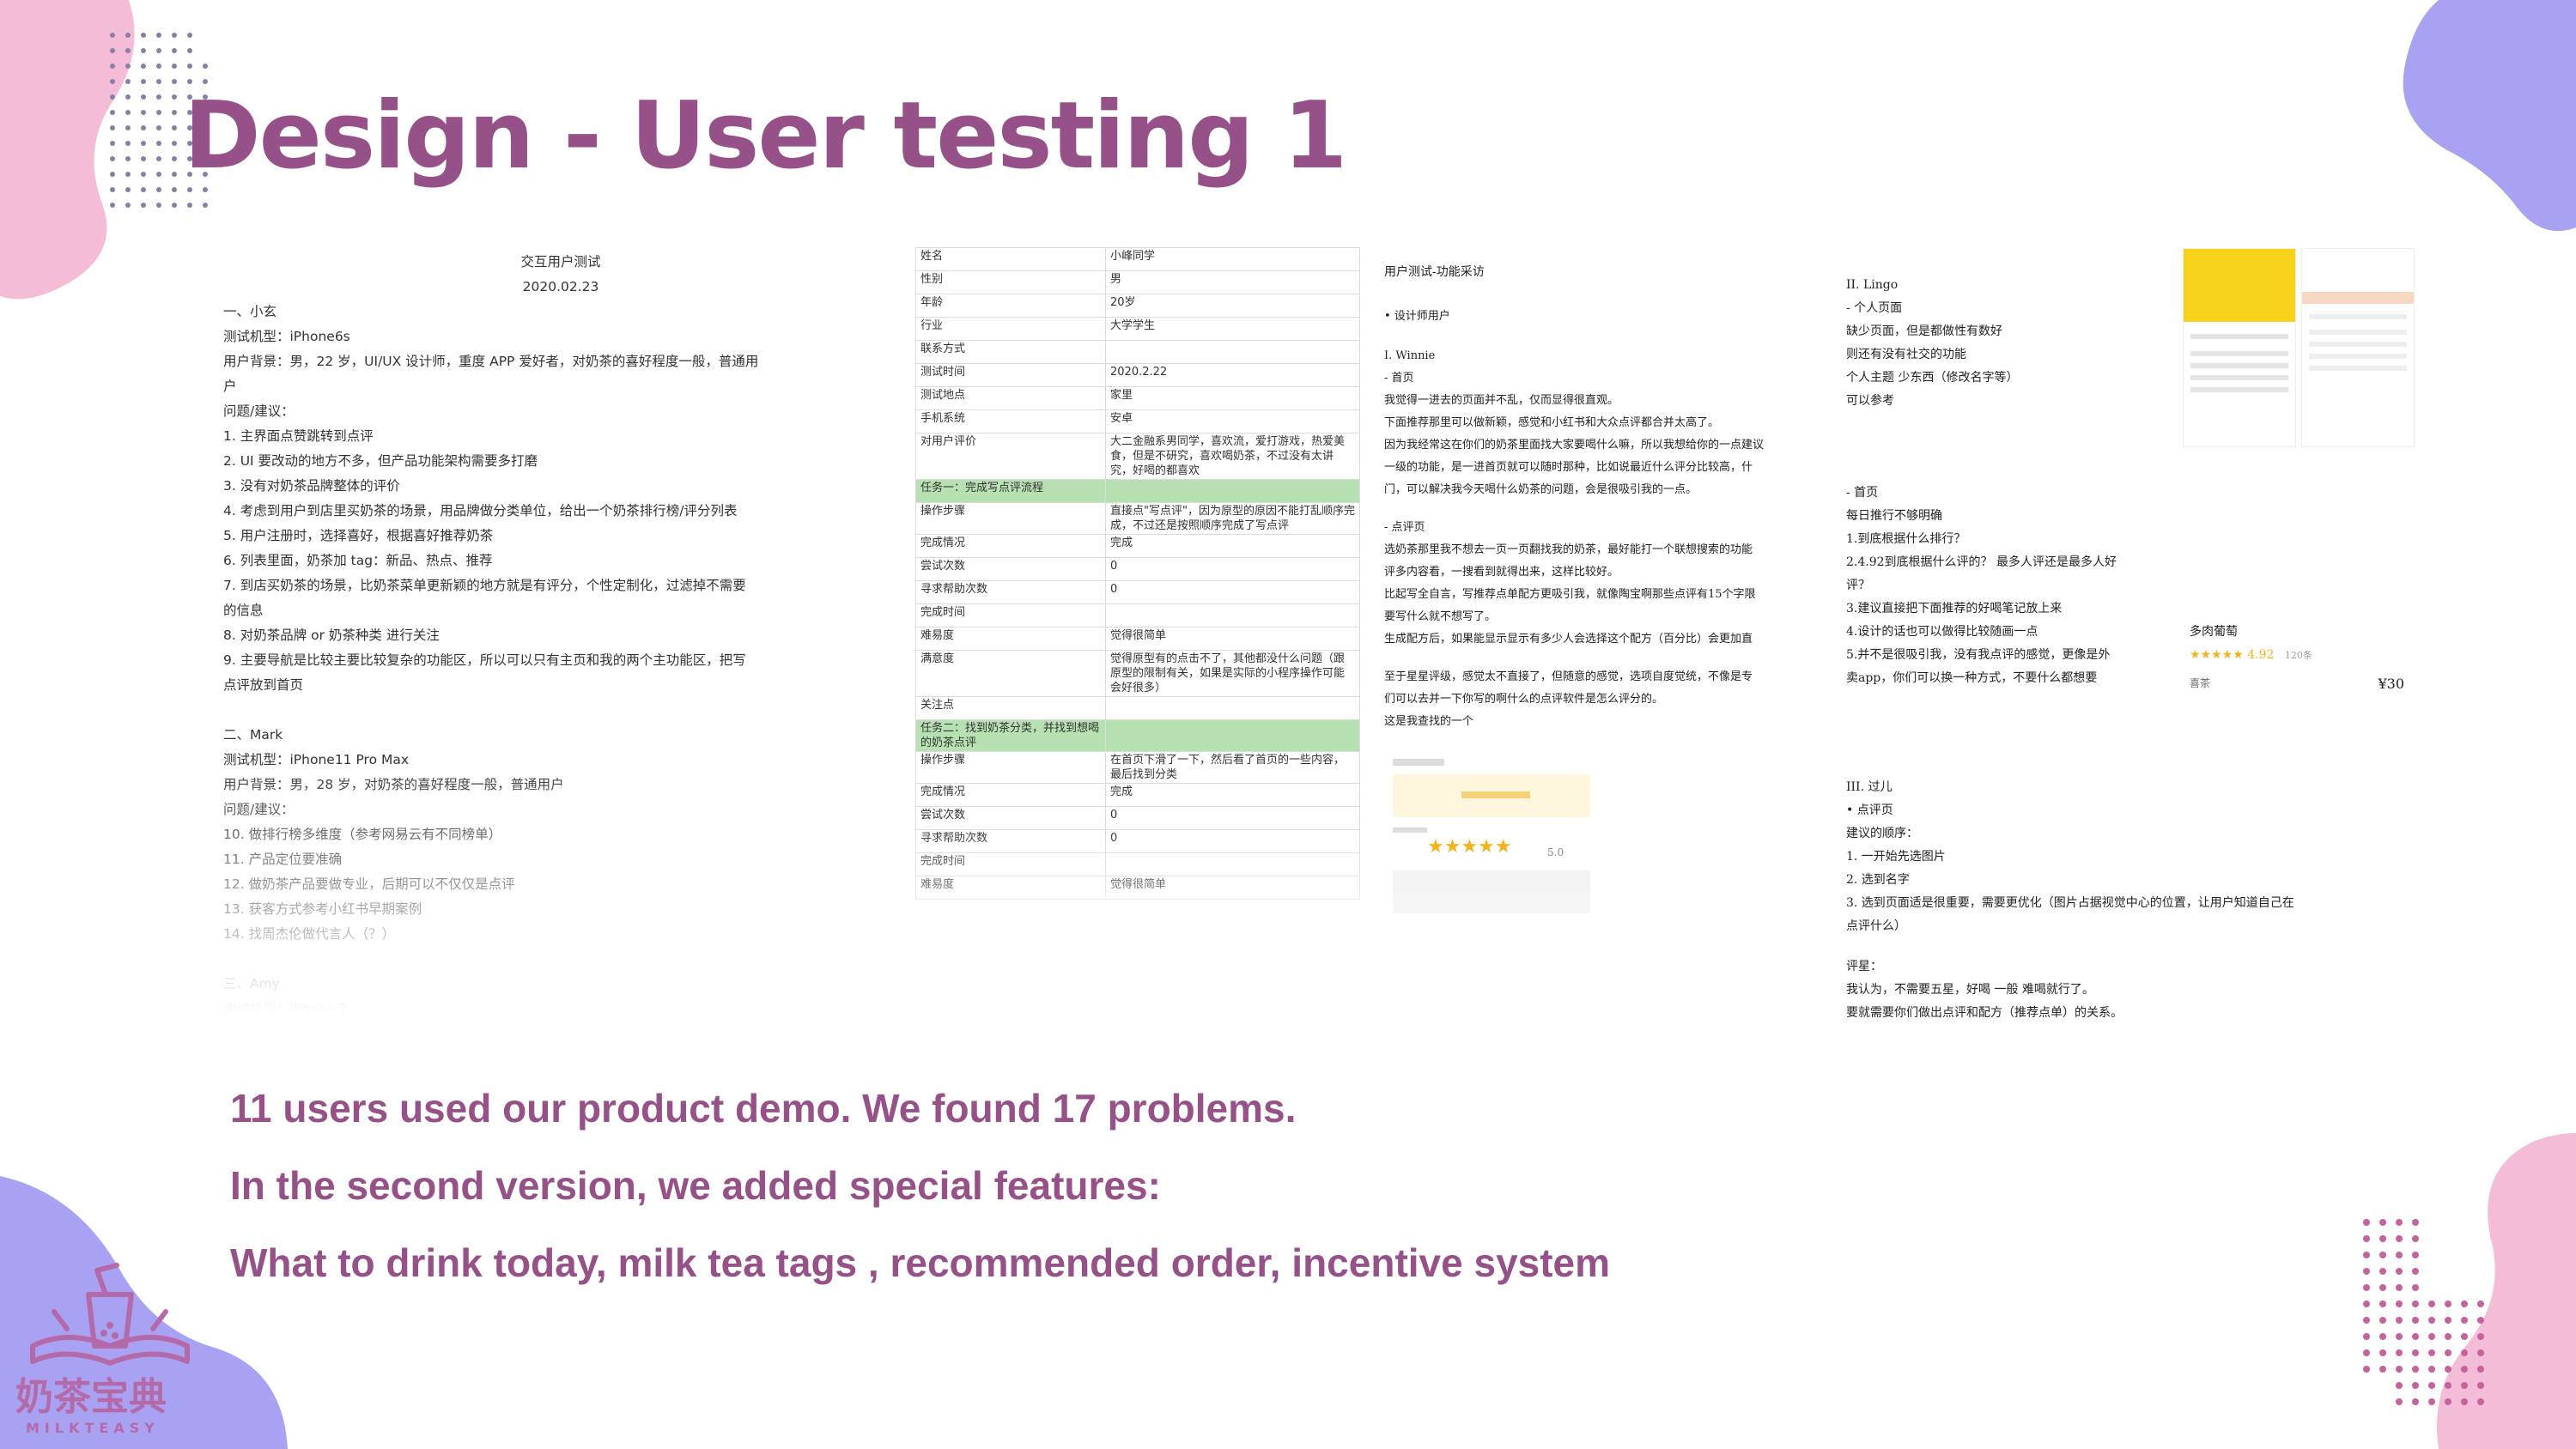 This screenshot has width=2576, height=1449. I want to click on note-line: 1. 一开始先选图片, so click(1896, 857).